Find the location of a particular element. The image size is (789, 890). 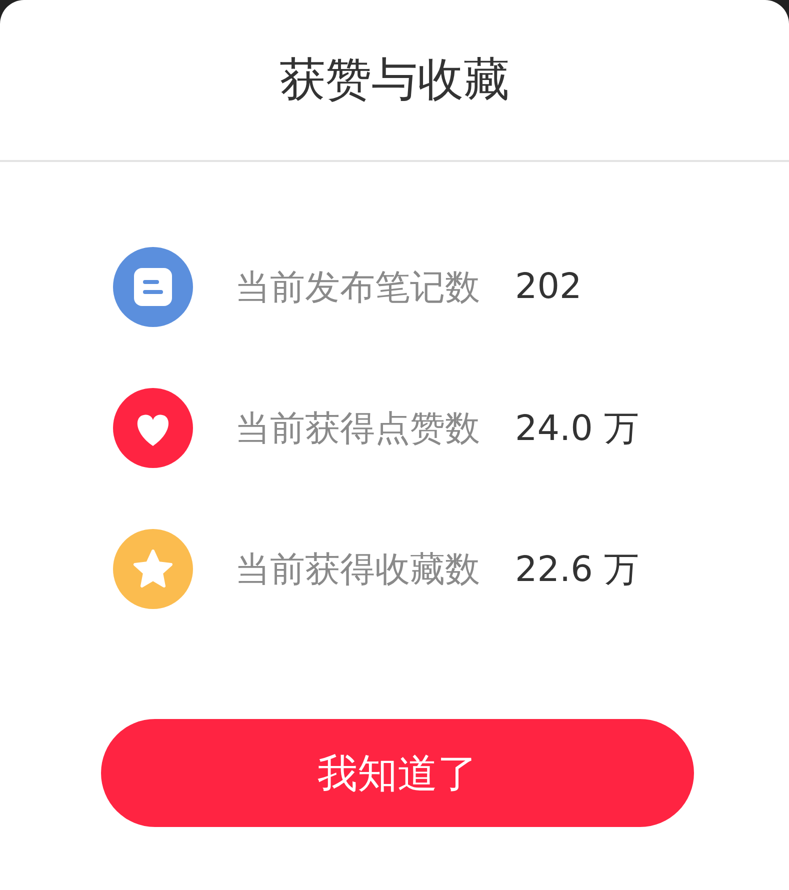

confirm-button: 我知道了 is located at coordinates (397, 773).